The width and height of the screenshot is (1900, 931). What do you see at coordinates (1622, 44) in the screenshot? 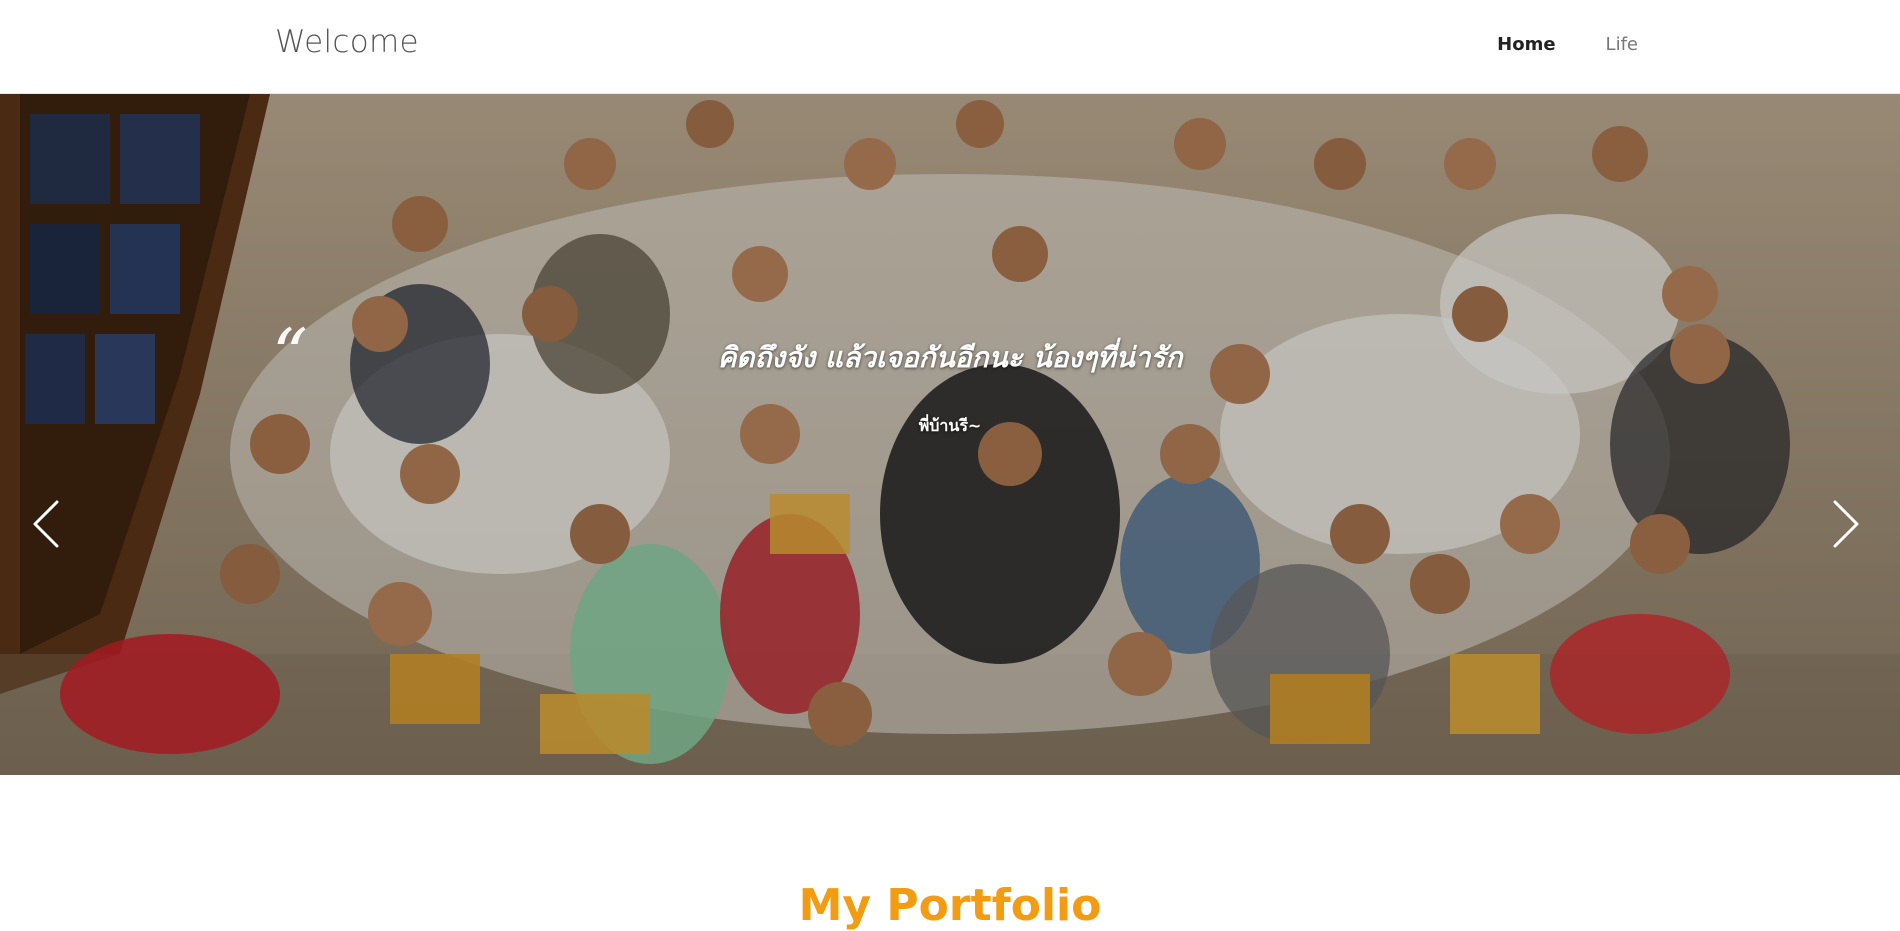
I see `nav-link-life: Life` at bounding box center [1622, 44].